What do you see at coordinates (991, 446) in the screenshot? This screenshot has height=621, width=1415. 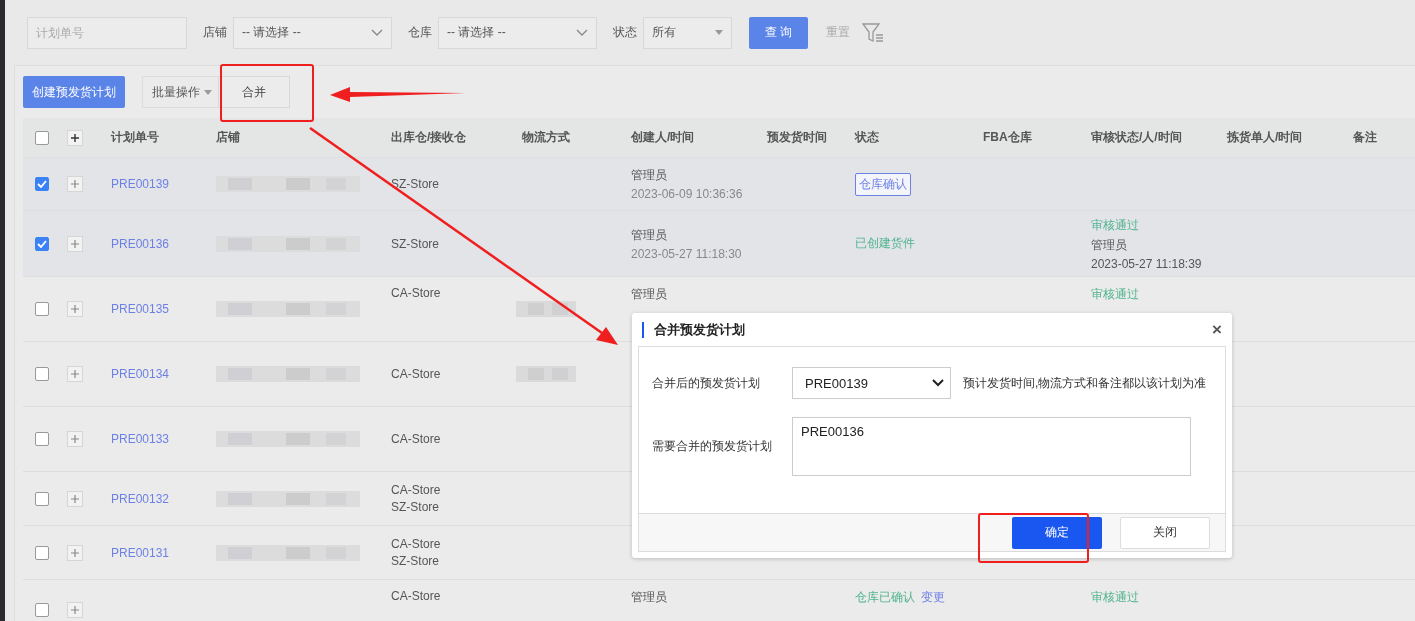 I see `source-plans-field: PRE00136` at bounding box center [991, 446].